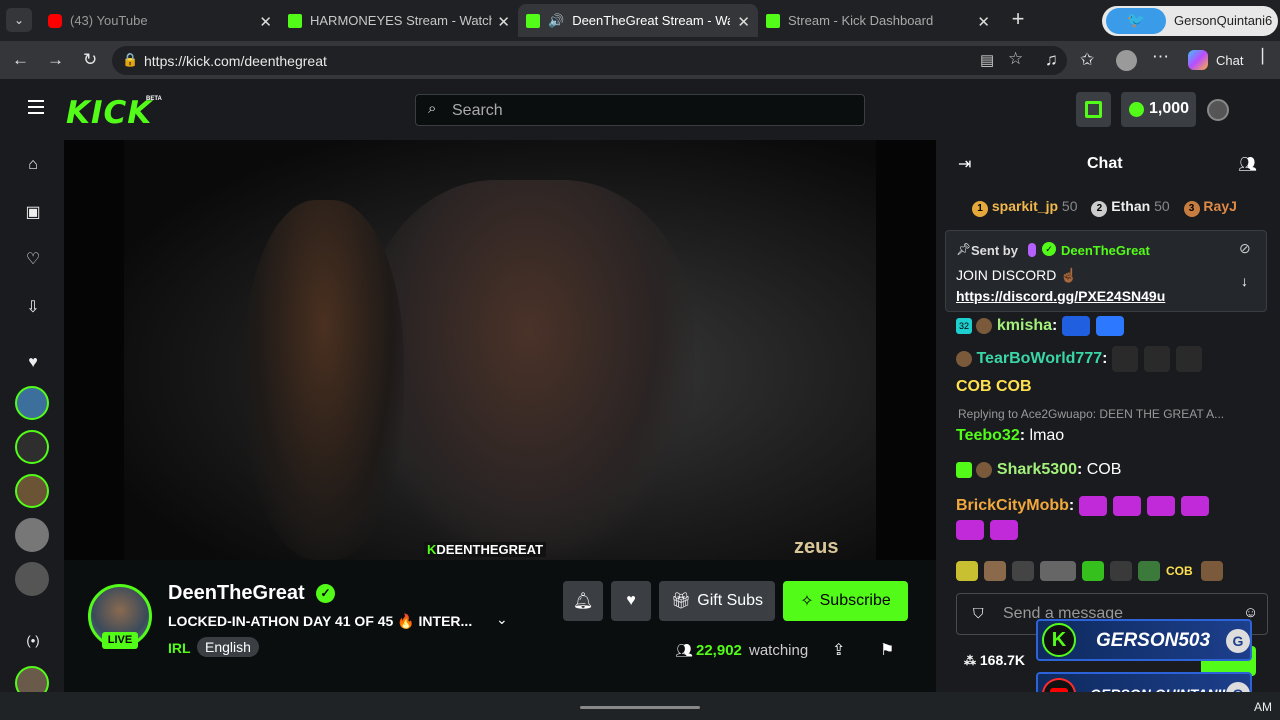 The height and width of the screenshot is (720, 1280). I want to click on chat-message: Teebo32: lmao, so click(1010, 435).